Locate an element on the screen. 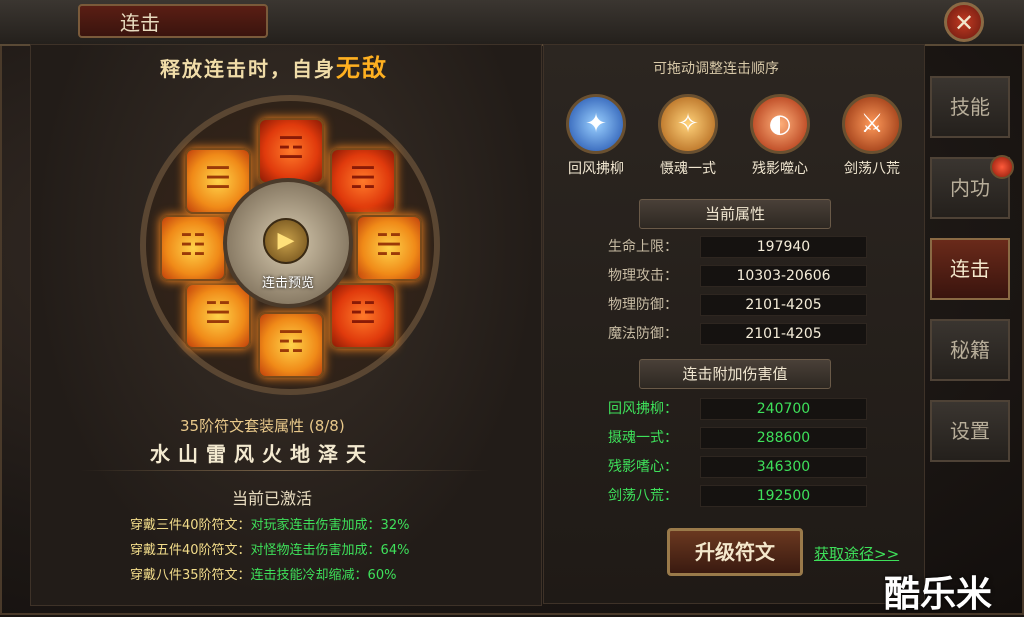 The height and width of the screenshot is (617, 1024). active-title: 当前已激活 is located at coordinates (272, 498).